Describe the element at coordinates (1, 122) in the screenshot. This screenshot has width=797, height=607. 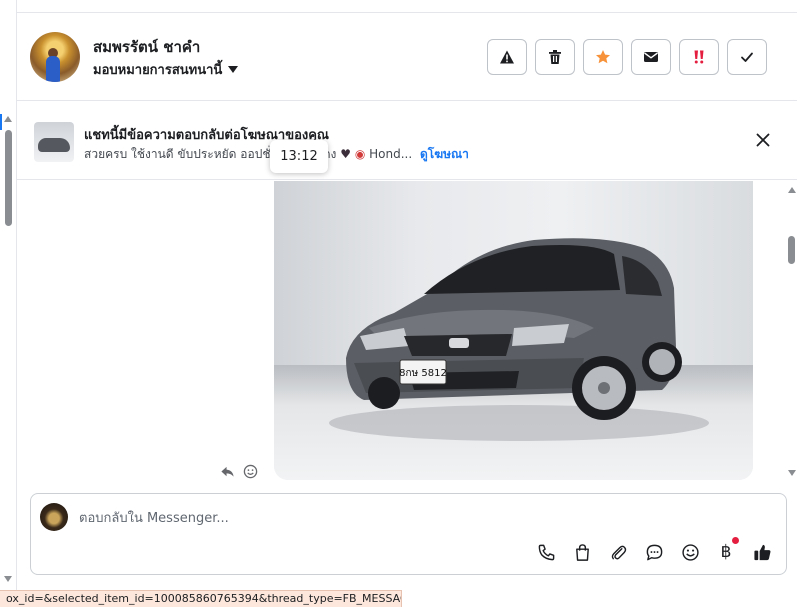
I see `active-indicator` at that location.